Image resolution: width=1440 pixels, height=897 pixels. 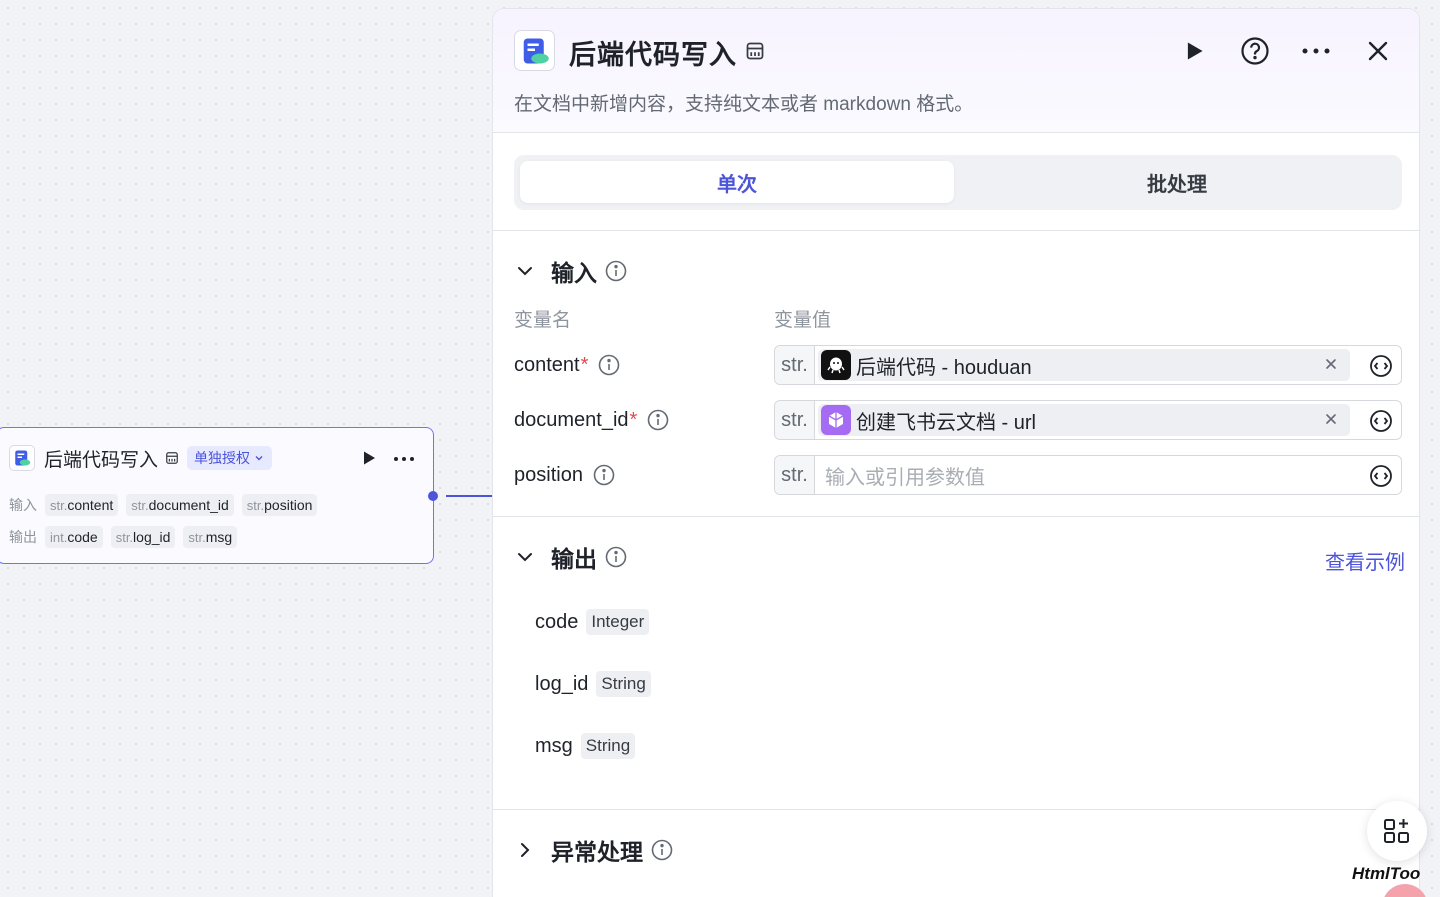 I want to click on output-type: Integer, so click(x=618, y=622).